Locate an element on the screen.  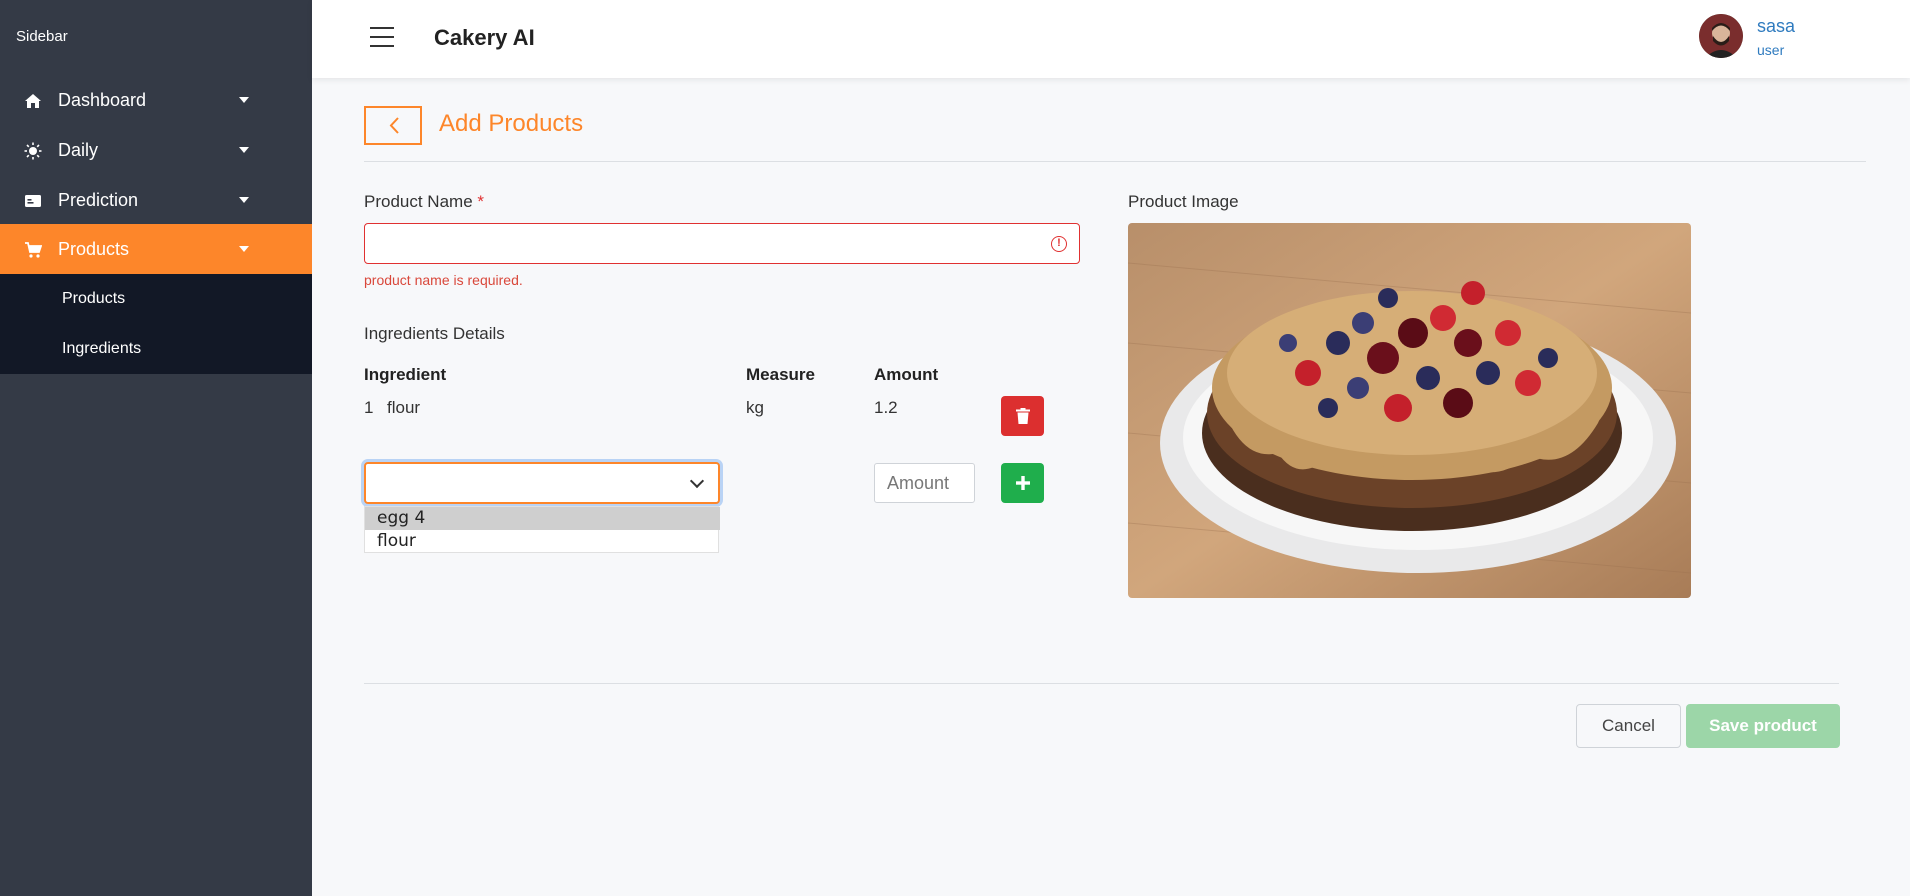
submenu-item-products: Products is located at coordinates (93, 299).